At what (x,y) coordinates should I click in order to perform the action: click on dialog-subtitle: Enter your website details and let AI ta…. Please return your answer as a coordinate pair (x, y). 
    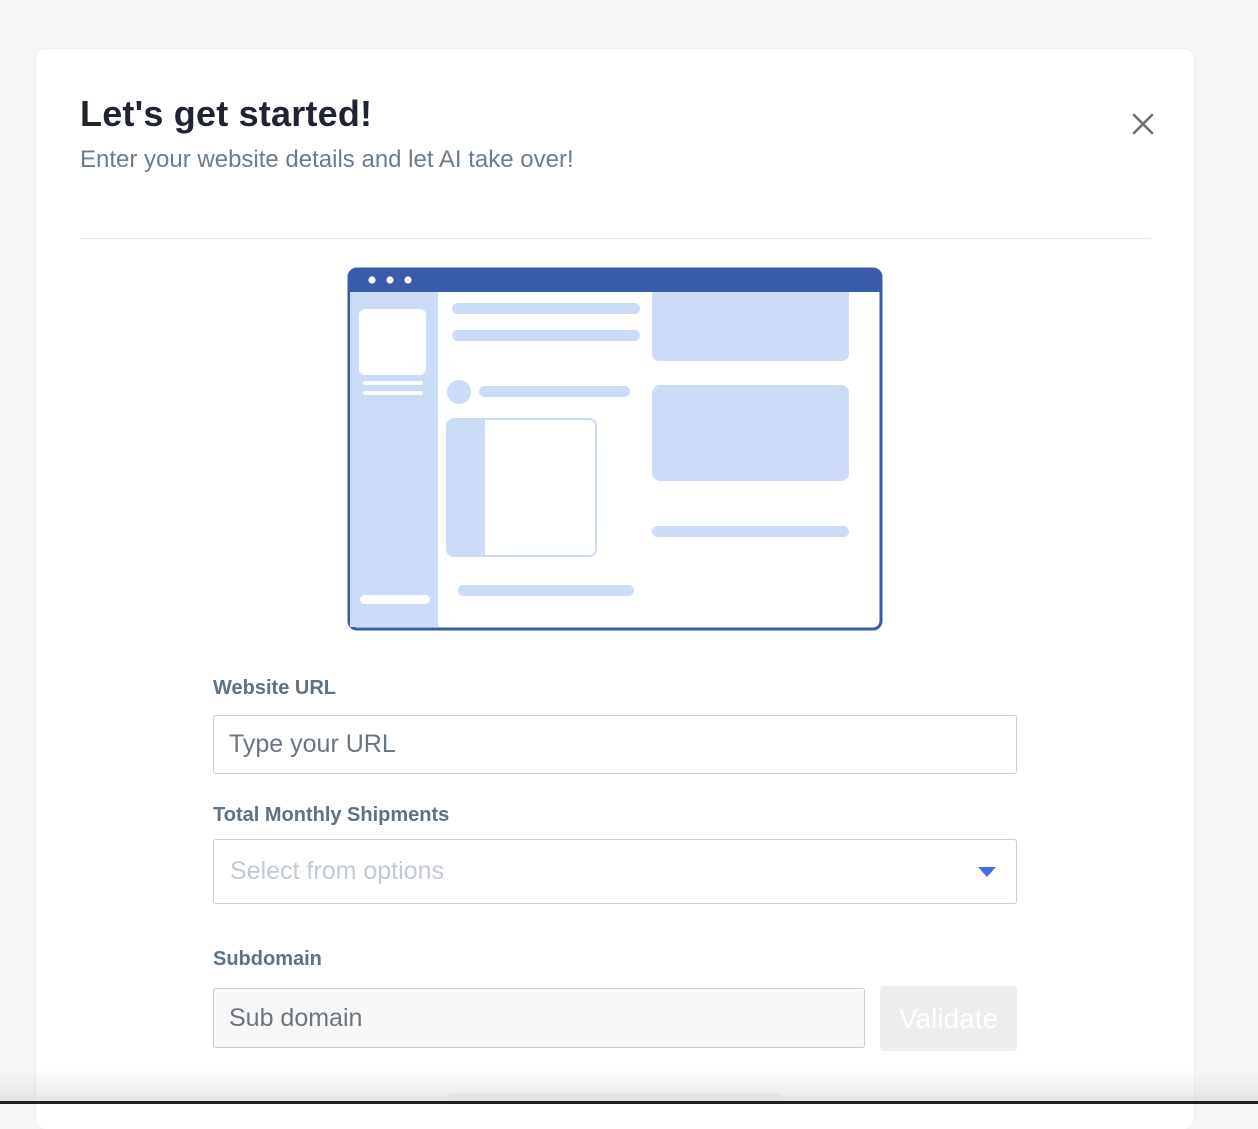
    Looking at the image, I should click on (327, 159).